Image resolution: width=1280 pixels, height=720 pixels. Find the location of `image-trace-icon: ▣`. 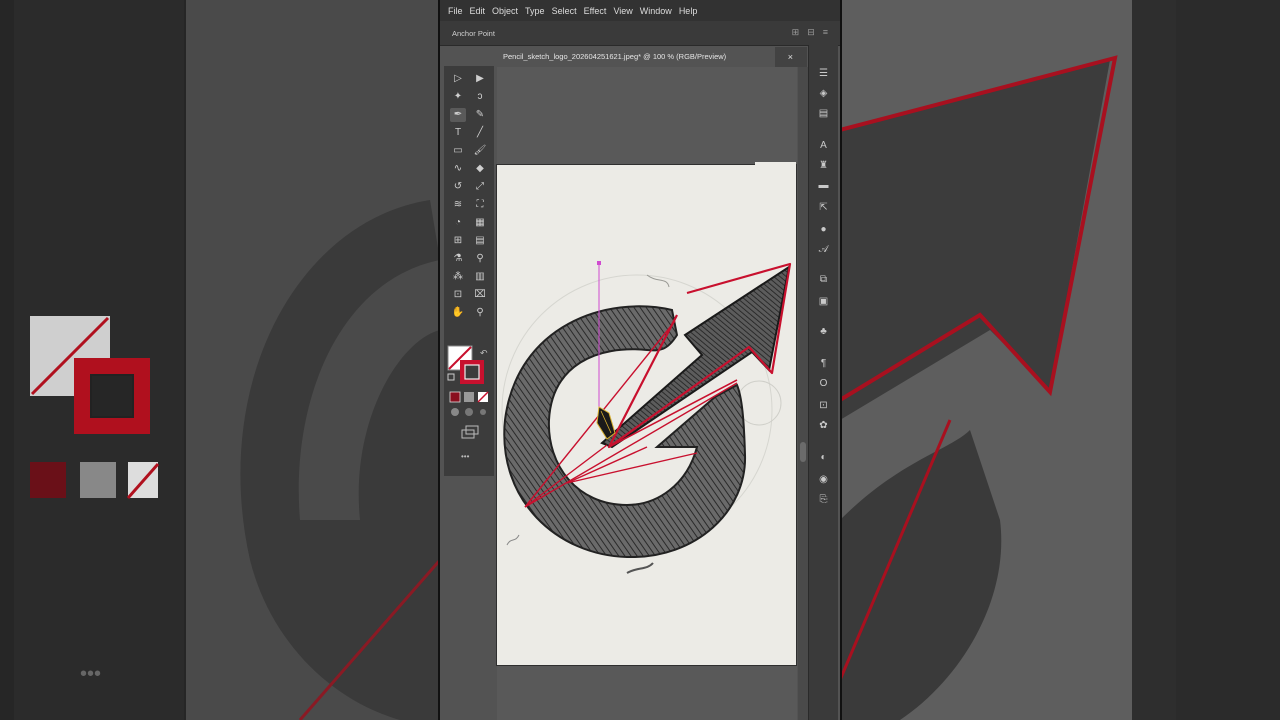

image-trace-icon: ▣ is located at coordinates (823, 302).